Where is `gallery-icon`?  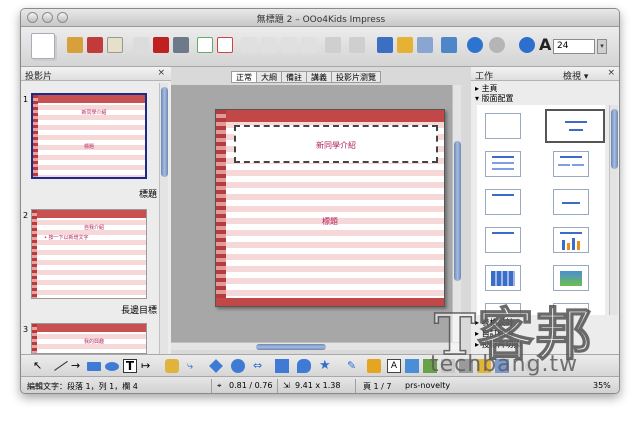
gallery-icon is located at coordinates (475, 45).